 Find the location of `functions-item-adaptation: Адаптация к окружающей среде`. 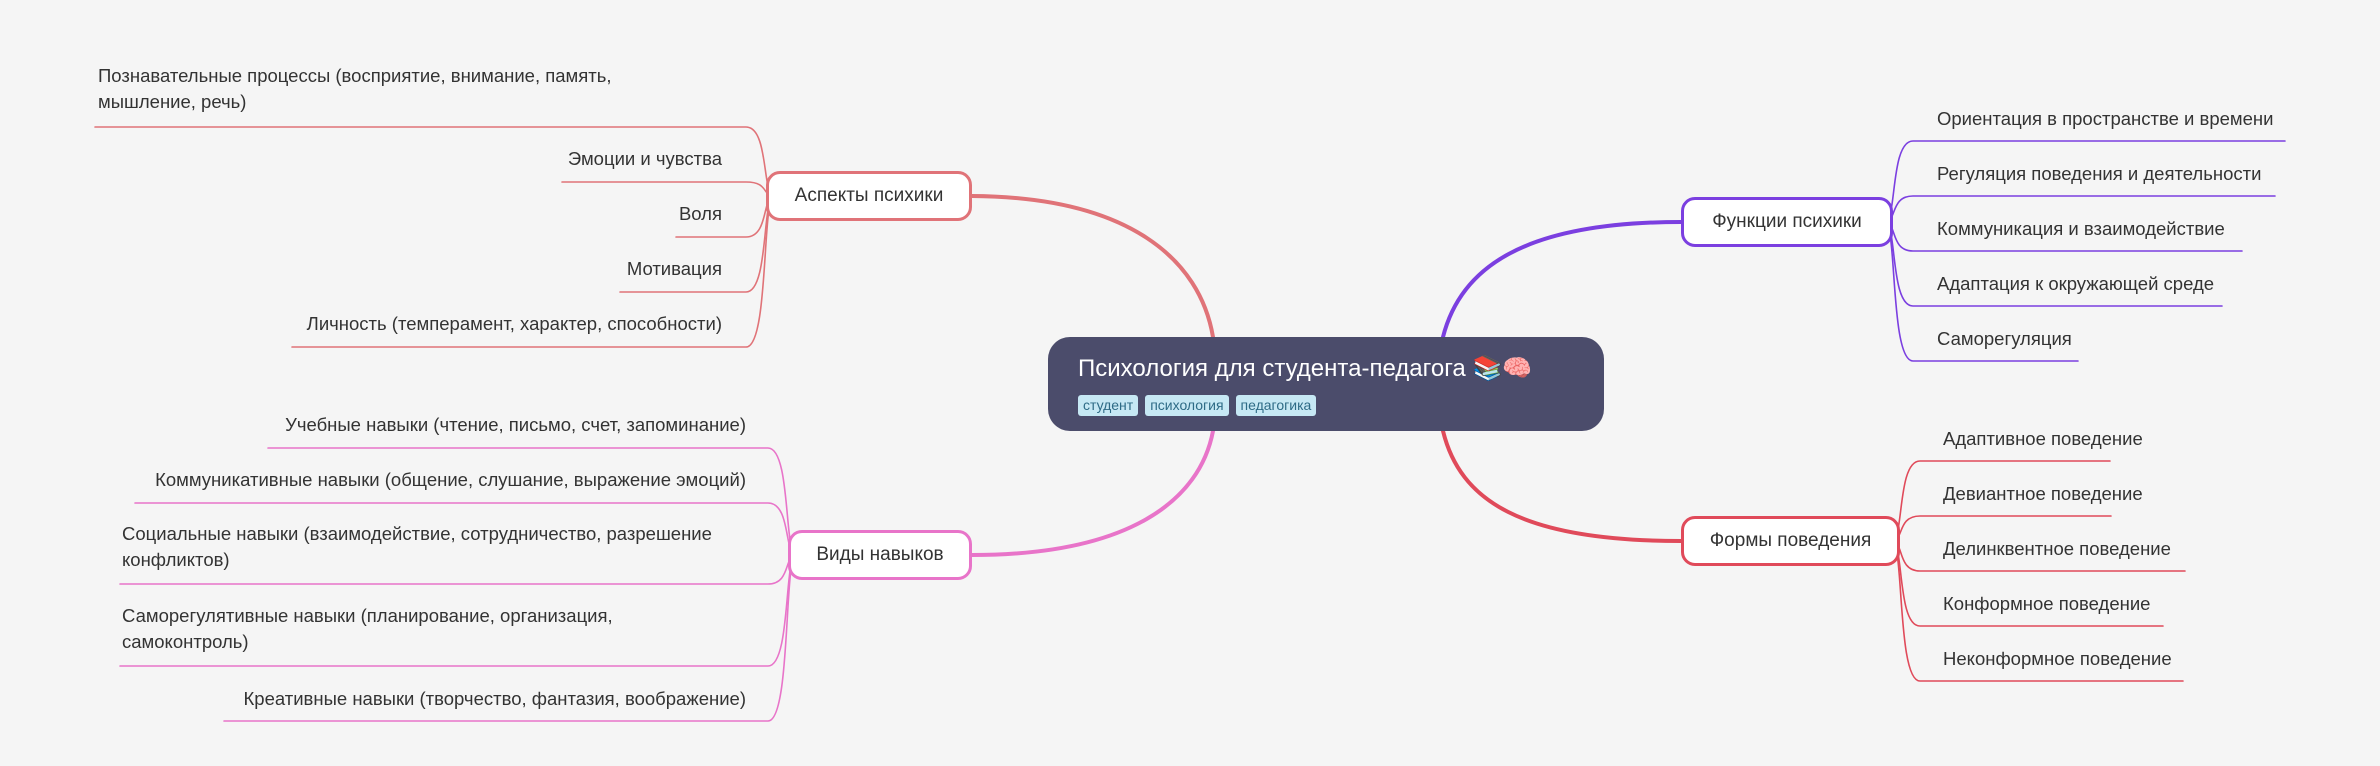

functions-item-adaptation: Адаптация к окружающей среде is located at coordinates (2147, 284).